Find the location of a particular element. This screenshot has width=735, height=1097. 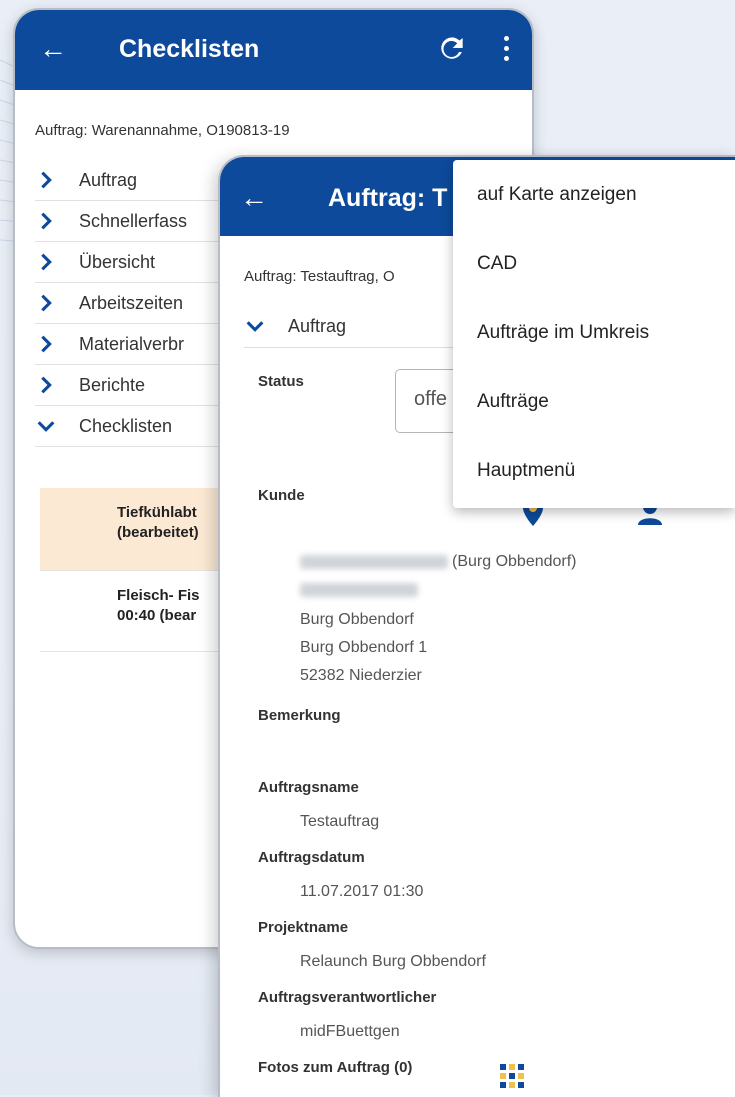

screen-title: Auftrag: T is located at coordinates (388, 198).